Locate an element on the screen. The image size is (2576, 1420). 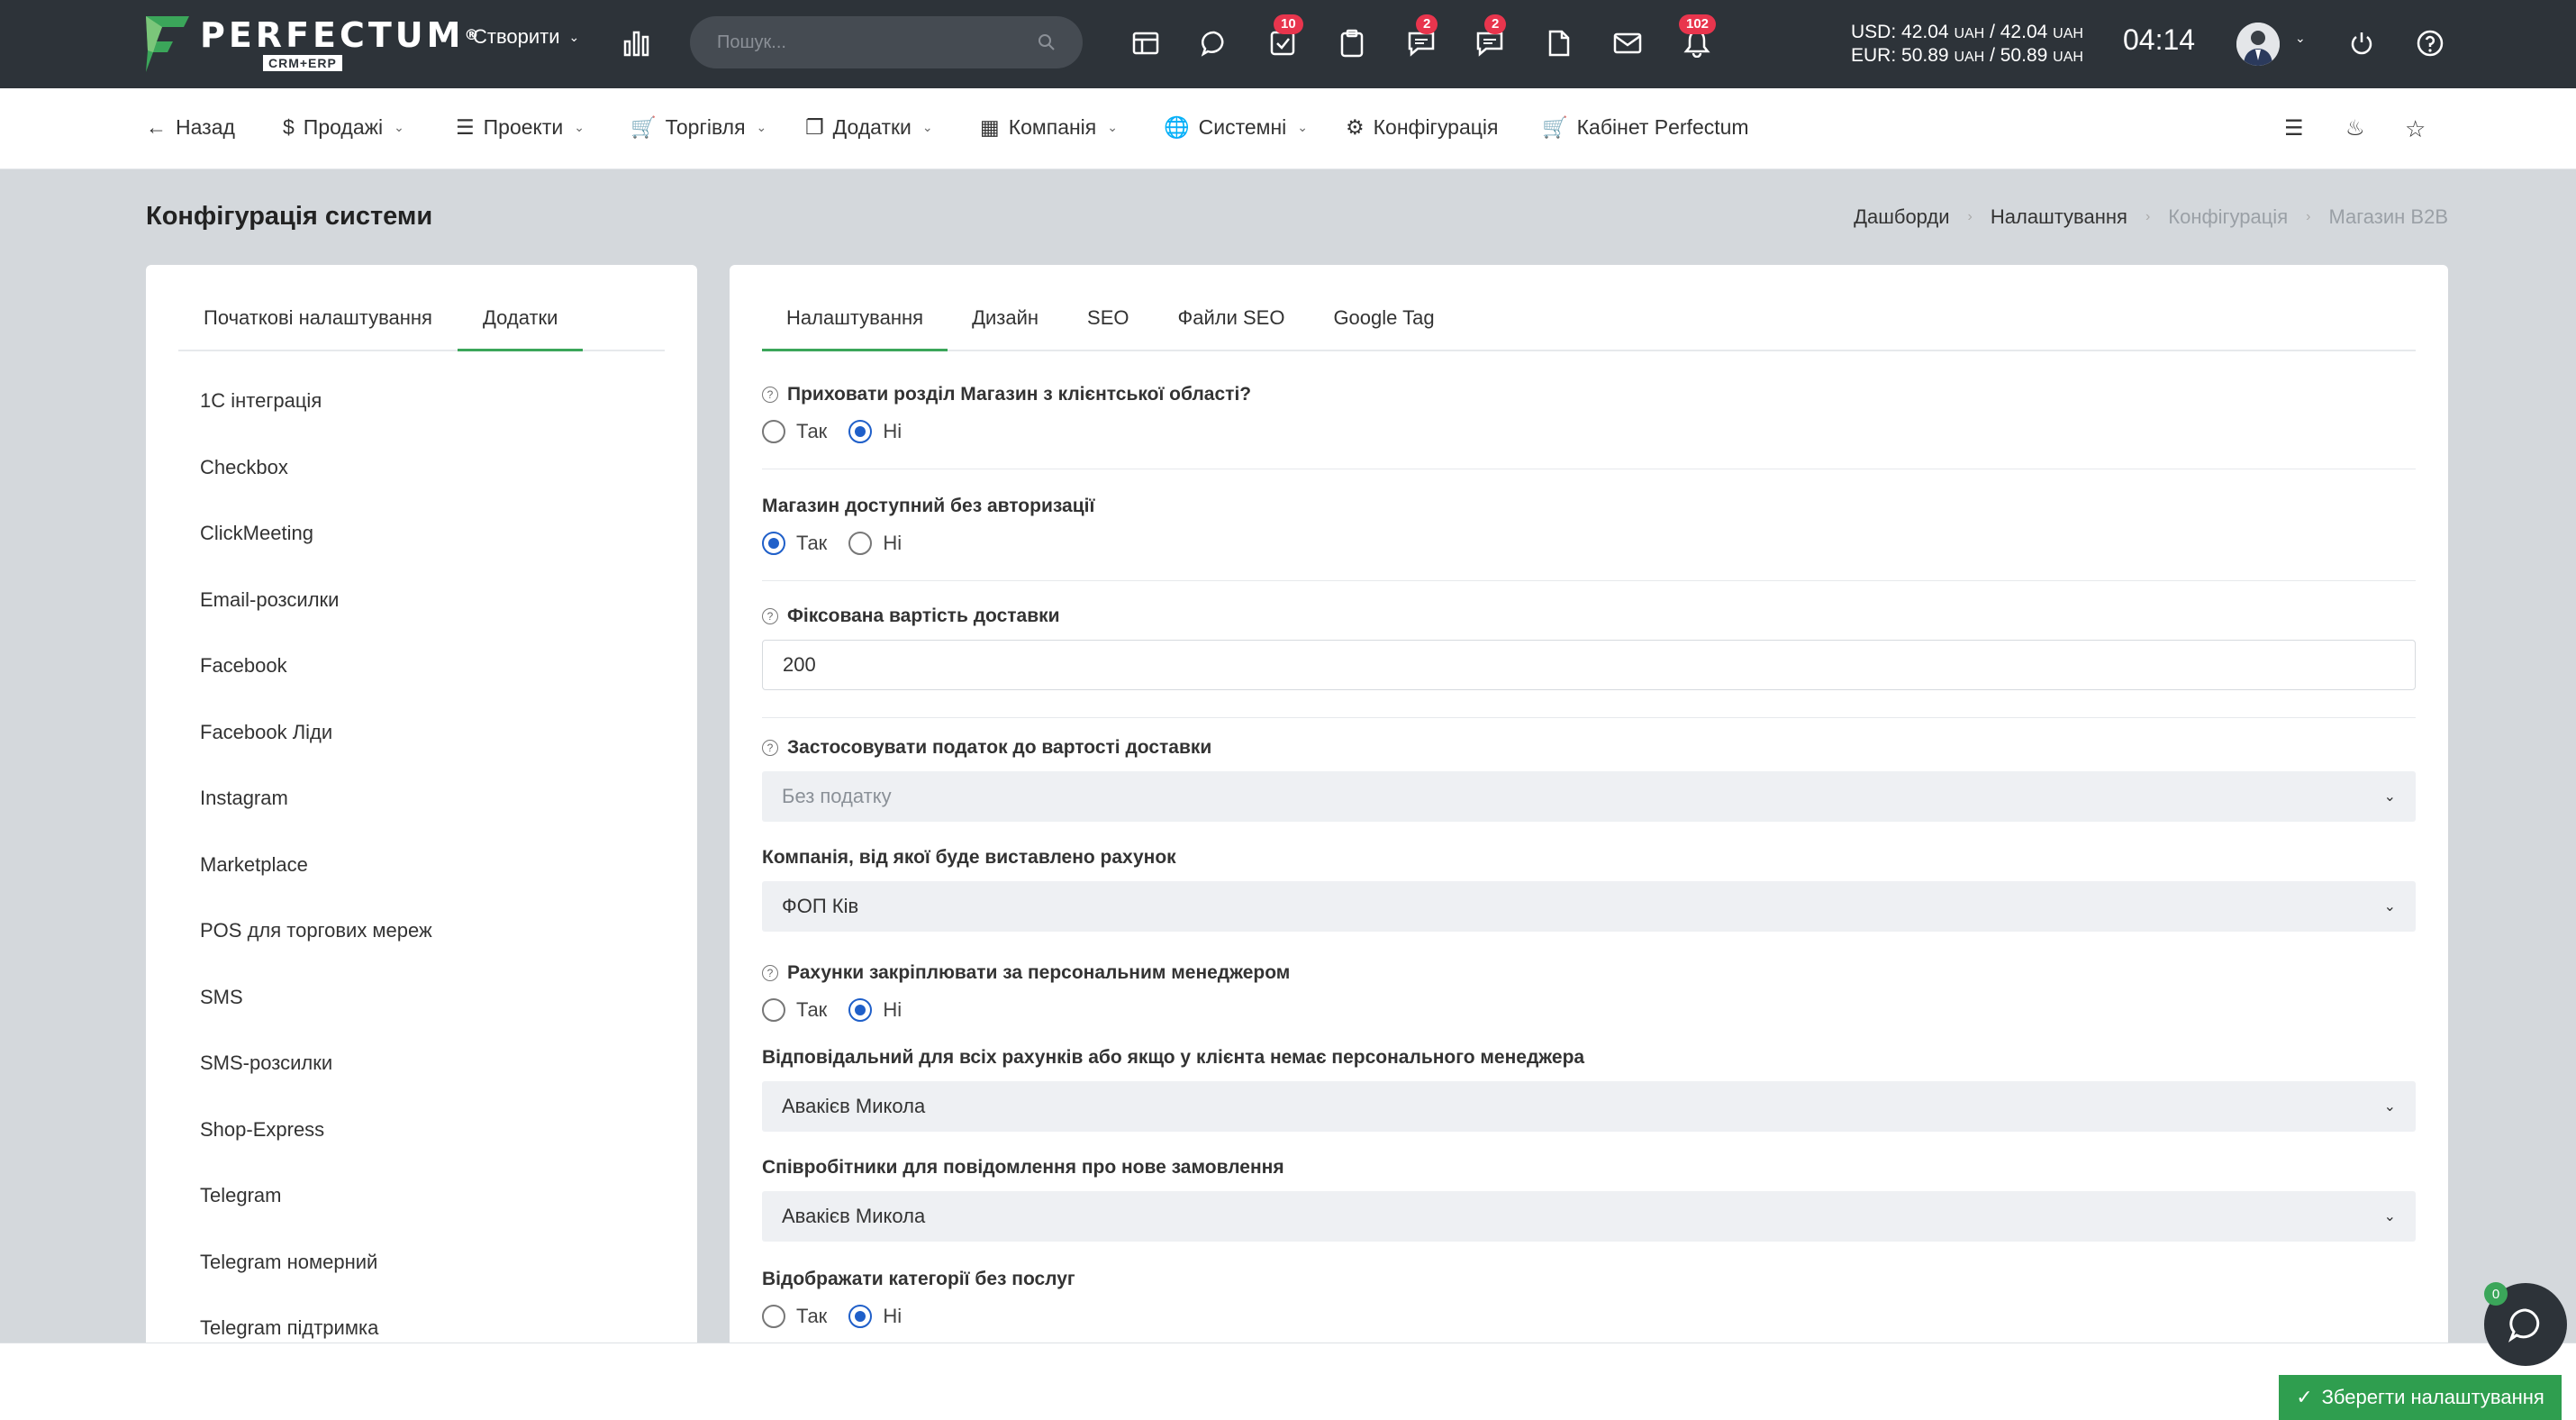
calendar-table-icon is located at coordinates (1146, 43).